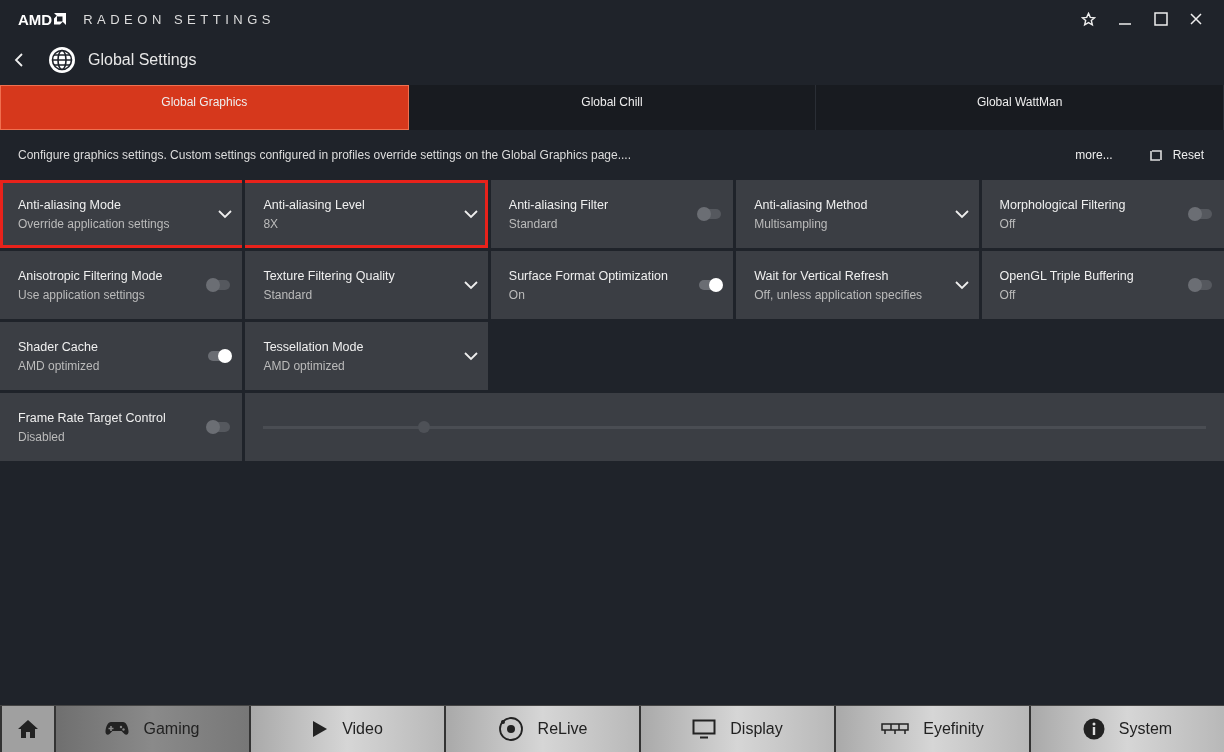 This screenshot has height=752, width=1224. I want to click on setting-label: Anti-aliasing Method, so click(811, 204).